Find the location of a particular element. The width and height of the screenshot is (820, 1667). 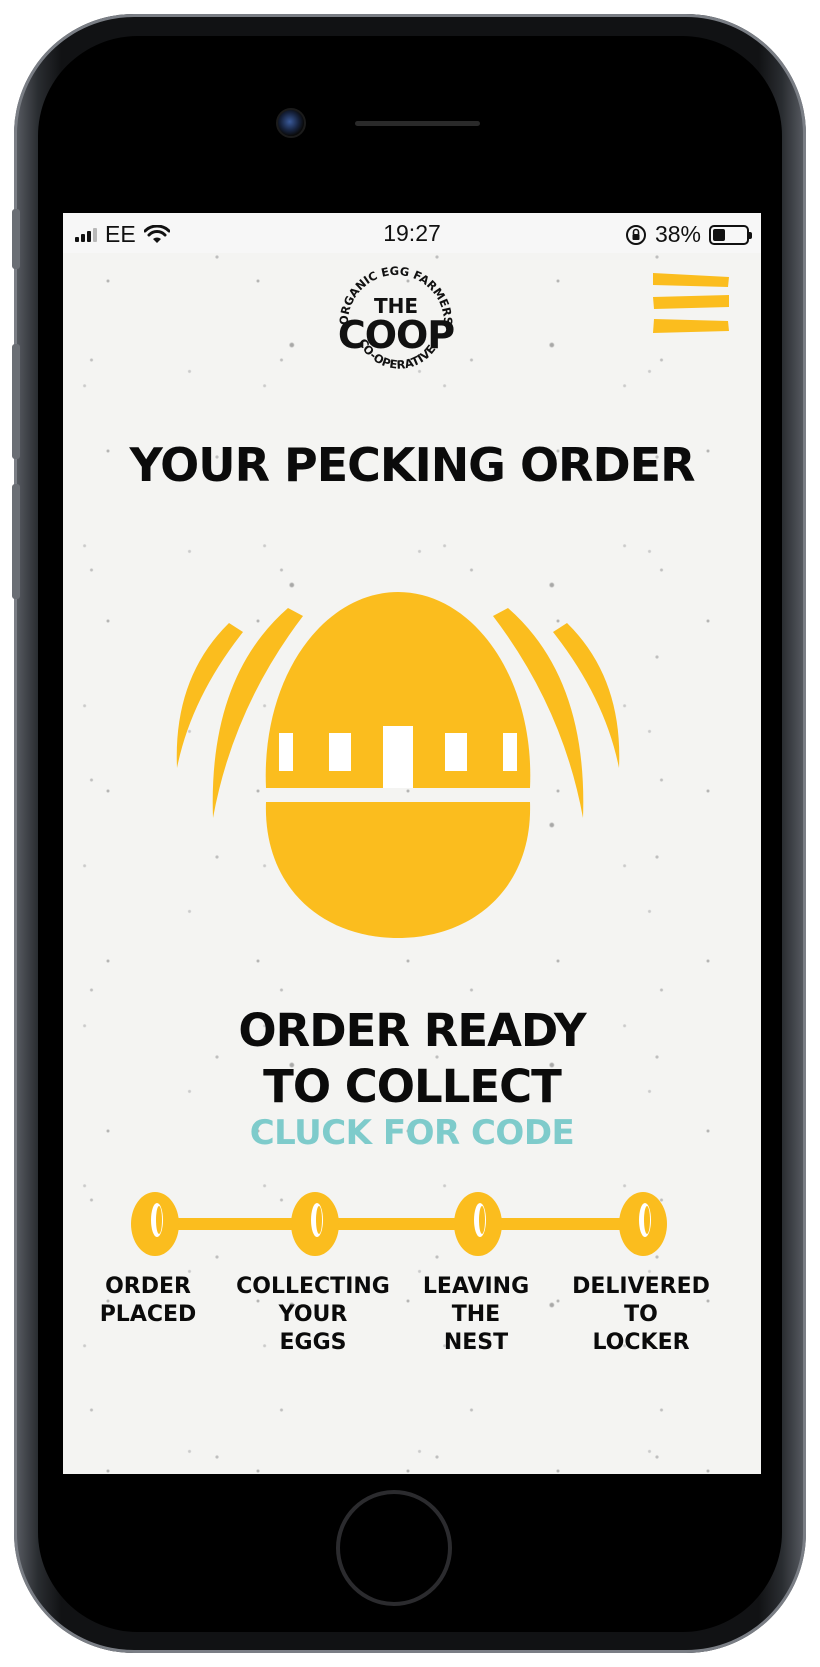

volume-down-button is located at coordinates (16, 541).